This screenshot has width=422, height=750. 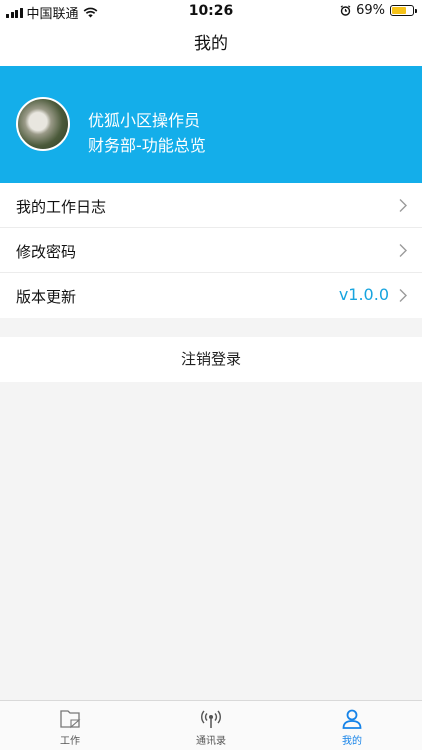 What do you see at coordinates (211, 741) in the screenshot?
I see `tab-label: 通讯录` at bounding box center [211, 741].